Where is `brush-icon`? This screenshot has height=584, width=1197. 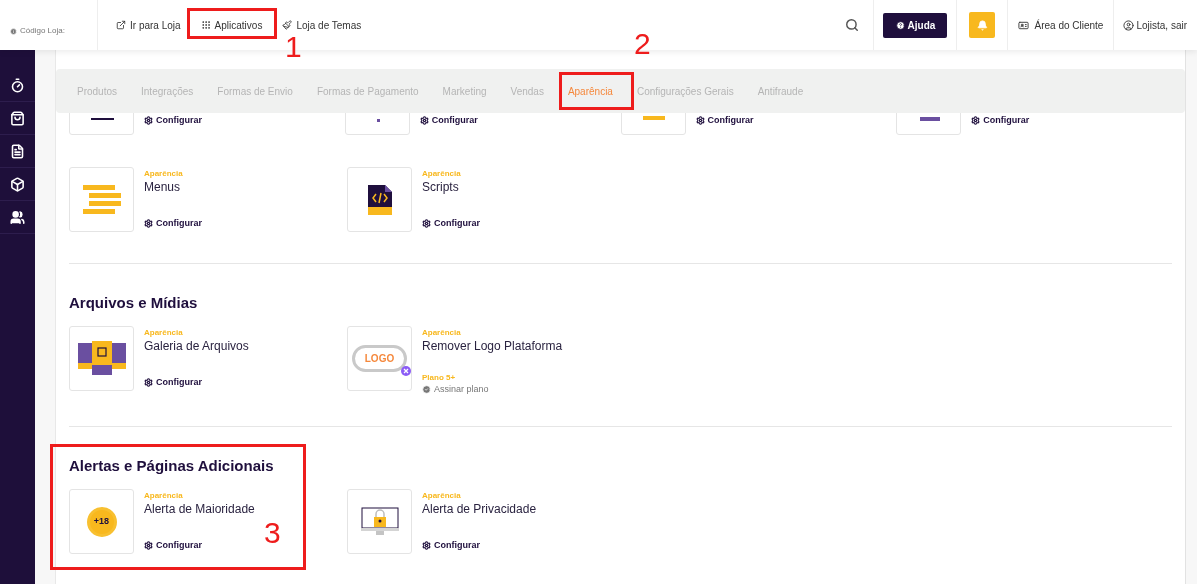
brush-icon is located at coordinates (287, 25).